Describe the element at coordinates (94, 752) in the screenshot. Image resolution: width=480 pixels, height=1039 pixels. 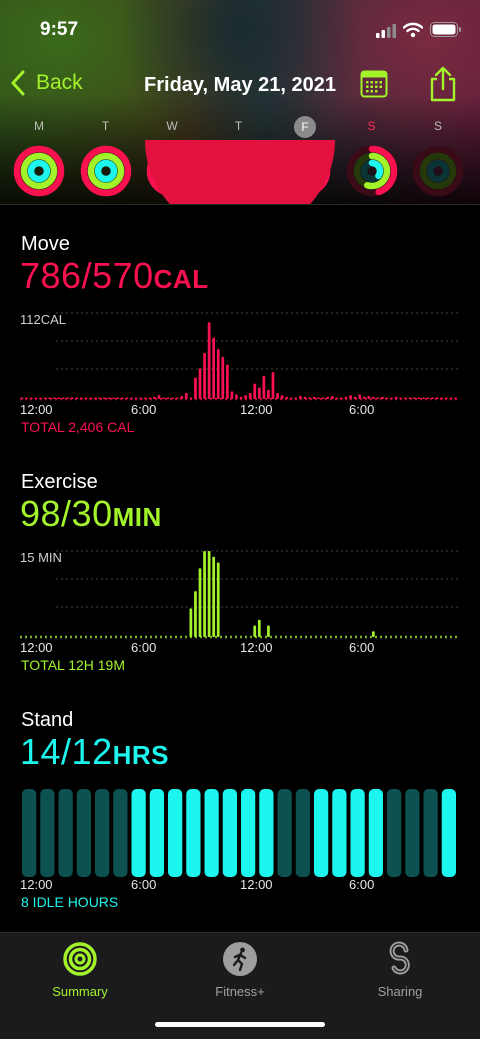
I see `stand-value: 14/12HRS` at that location.